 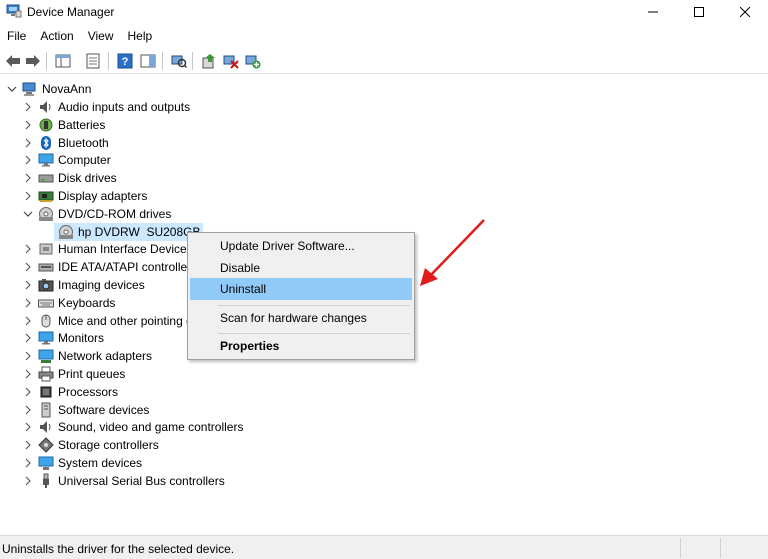 I want to click on disk-drive-icon, so click(x=46, y=178).